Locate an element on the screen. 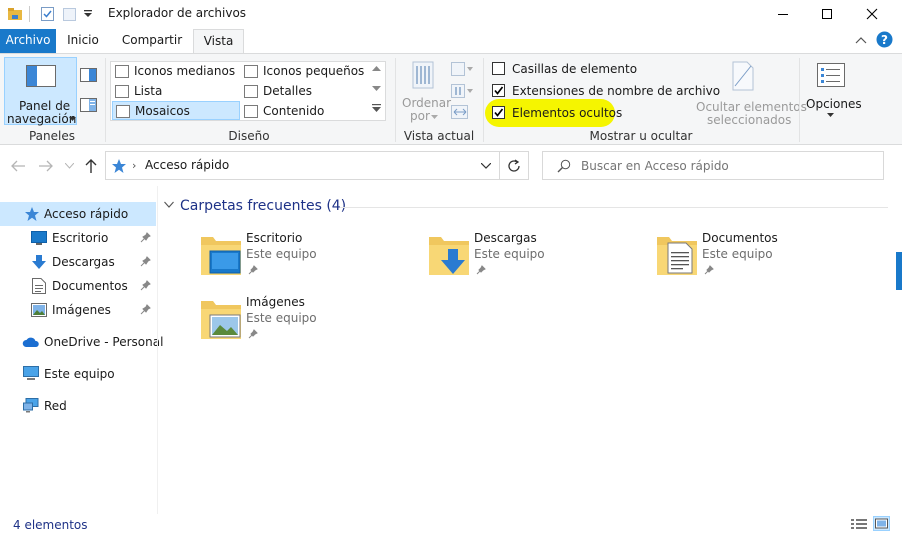  address-bar: › Acceso rápido is located at coordinates (302, 165).